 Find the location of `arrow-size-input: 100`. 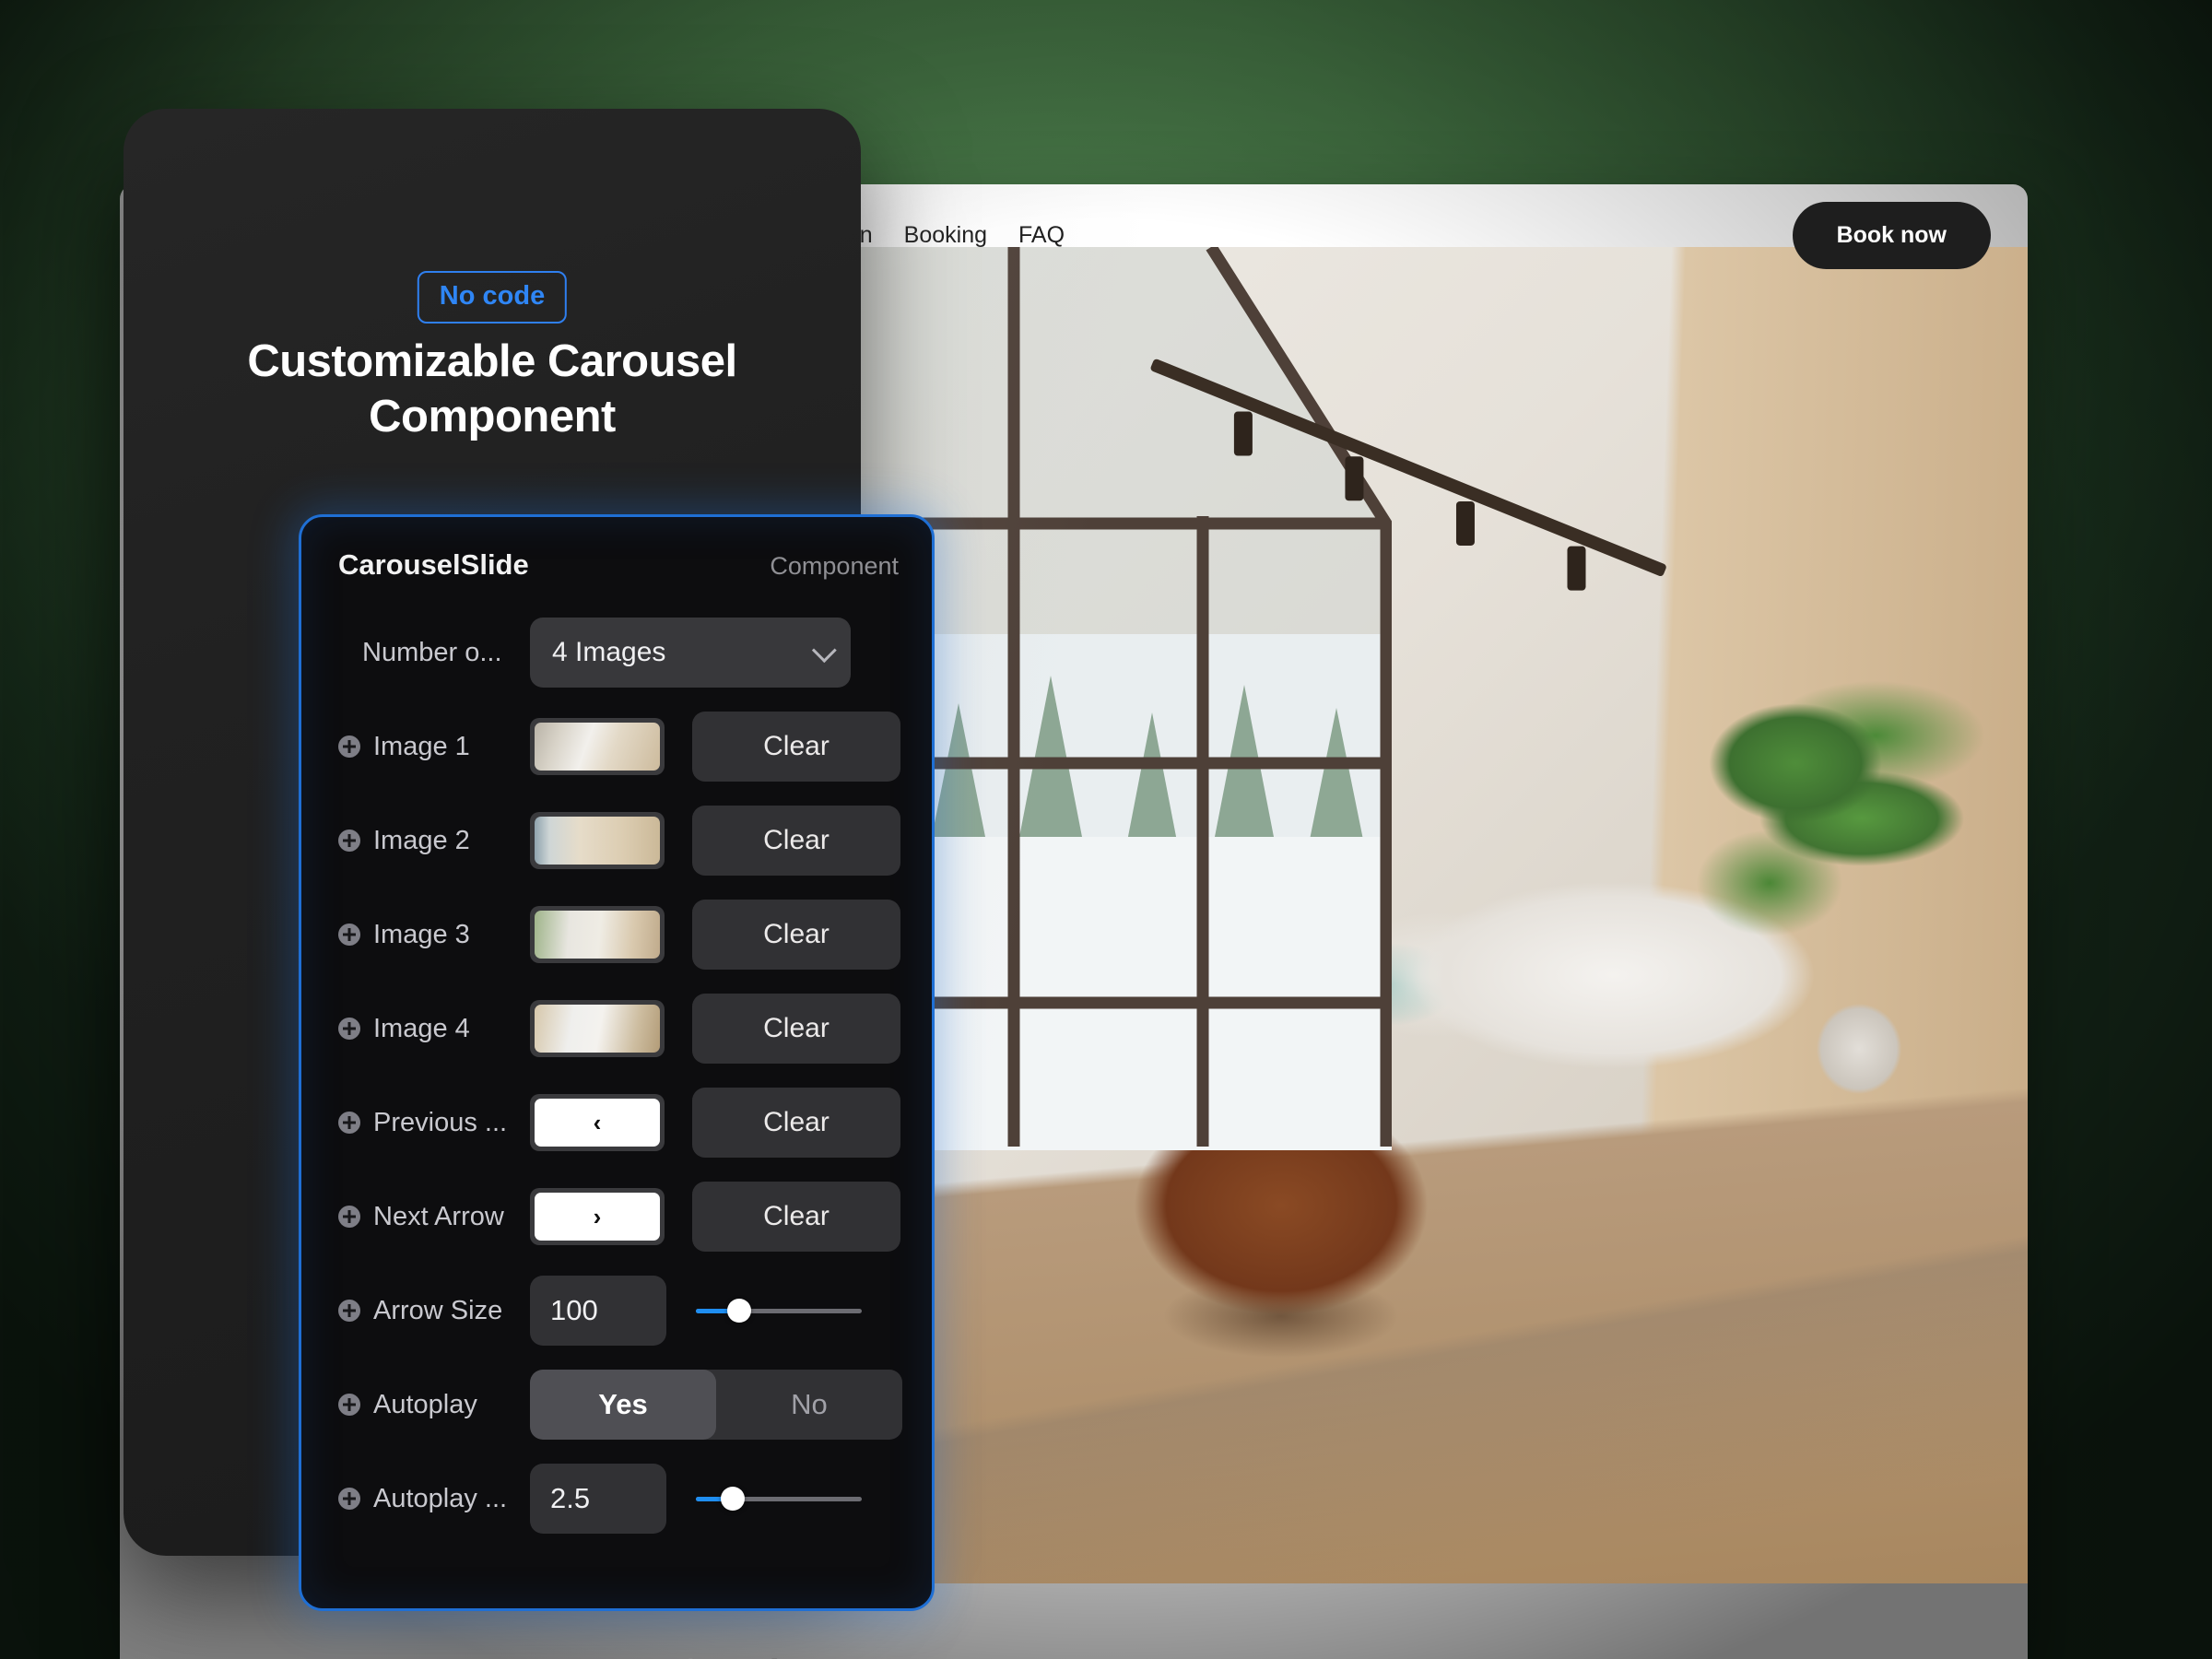

arrow-size-input: 100 is located at coordinates (598, 1311).